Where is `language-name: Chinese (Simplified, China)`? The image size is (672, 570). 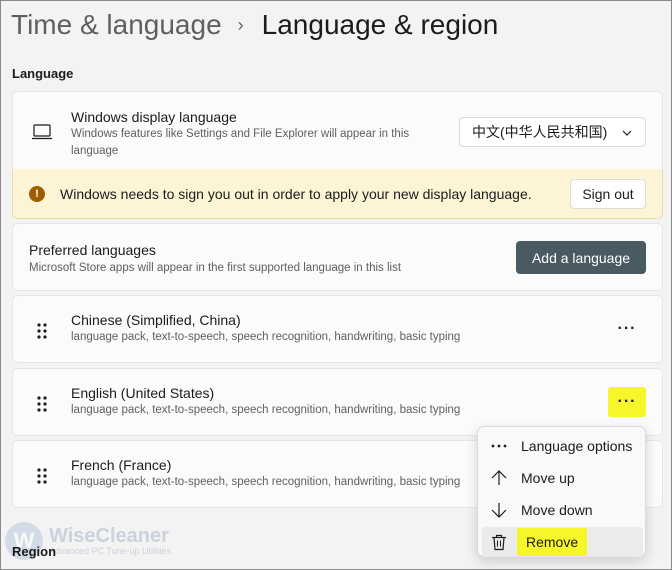 language-name: Chinese (Simplified, China) is located at coordinates (156, 320).